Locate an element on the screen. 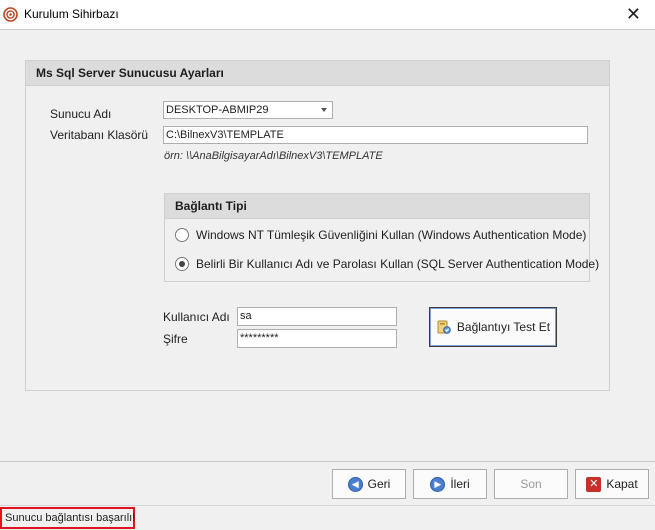 This screenshot has height=530, width=655. server-name-label: Sunucu Adı is located at coordinates (81, 114).